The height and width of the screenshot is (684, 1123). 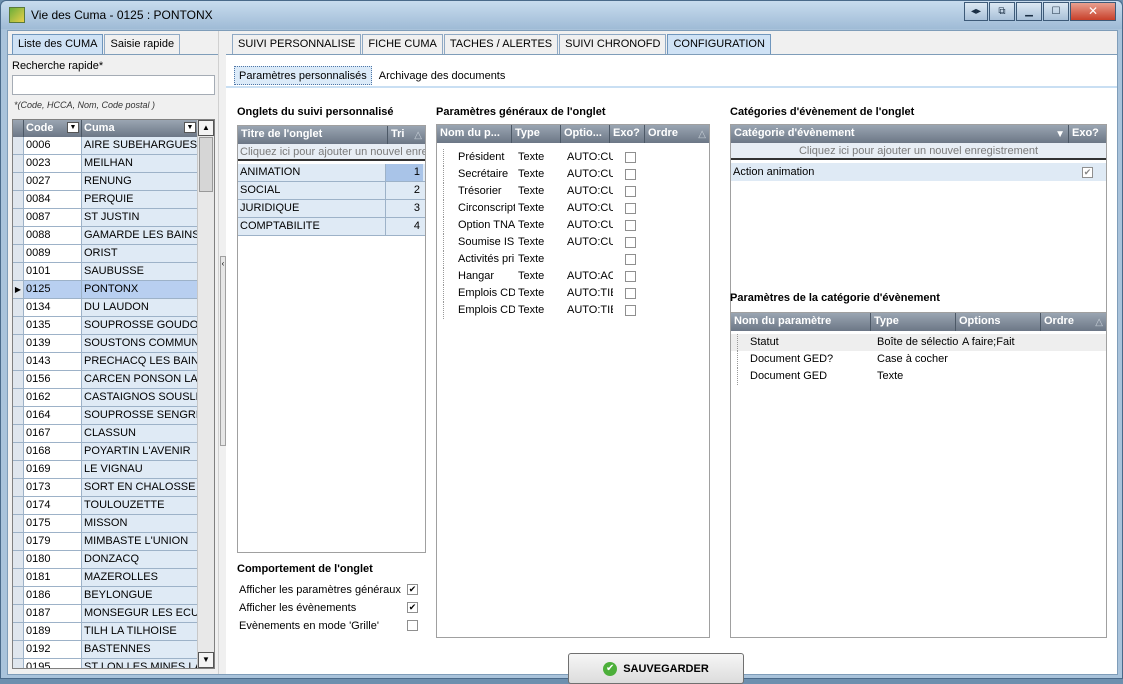 What do you see at coordinates (140, 433) in the screenshot?
I see `cell-cuma-name: CLASSUN` at bounding box center [140, 433].